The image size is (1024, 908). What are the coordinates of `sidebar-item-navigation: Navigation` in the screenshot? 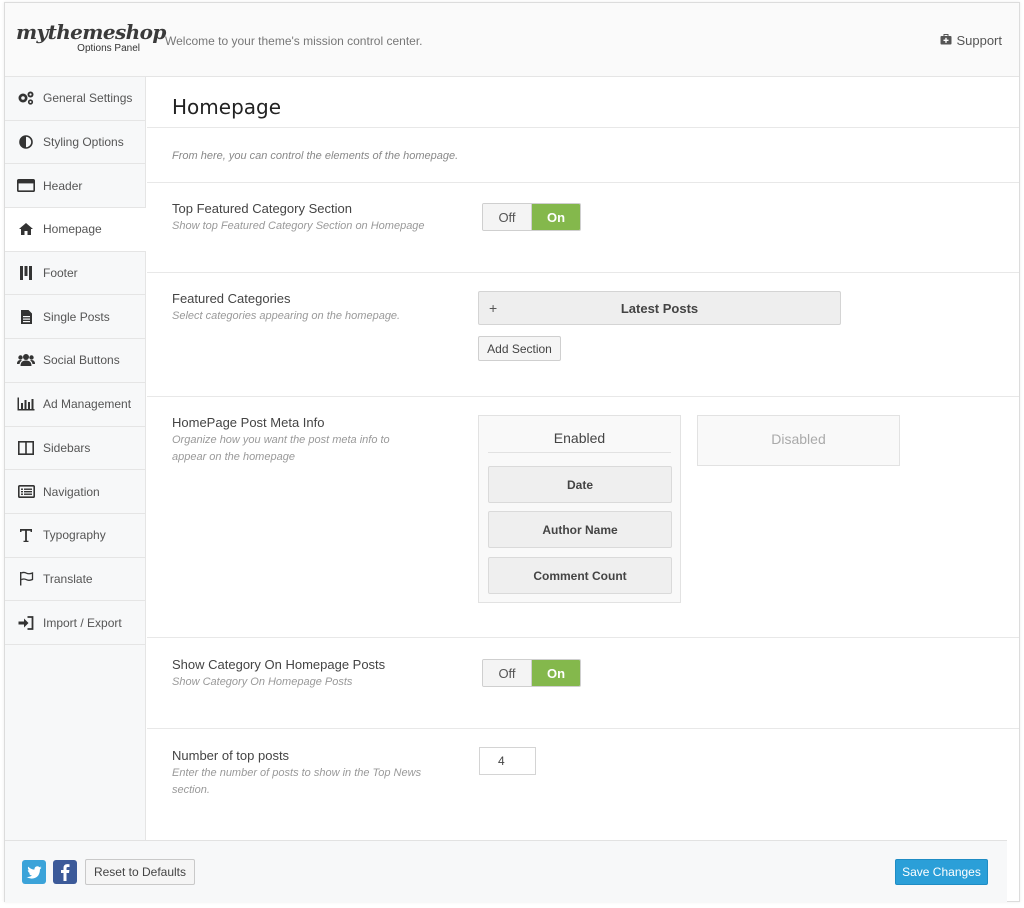 It's located at (75, 492).